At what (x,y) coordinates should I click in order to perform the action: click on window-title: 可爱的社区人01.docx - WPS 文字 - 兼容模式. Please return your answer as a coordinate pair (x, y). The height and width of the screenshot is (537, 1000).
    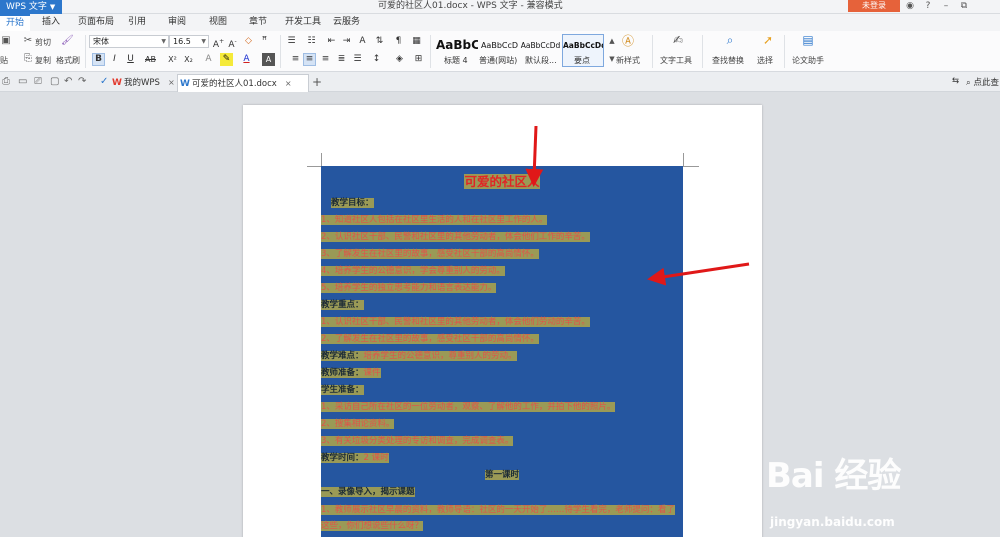
    Looking at the image, I should click on (470, 6).